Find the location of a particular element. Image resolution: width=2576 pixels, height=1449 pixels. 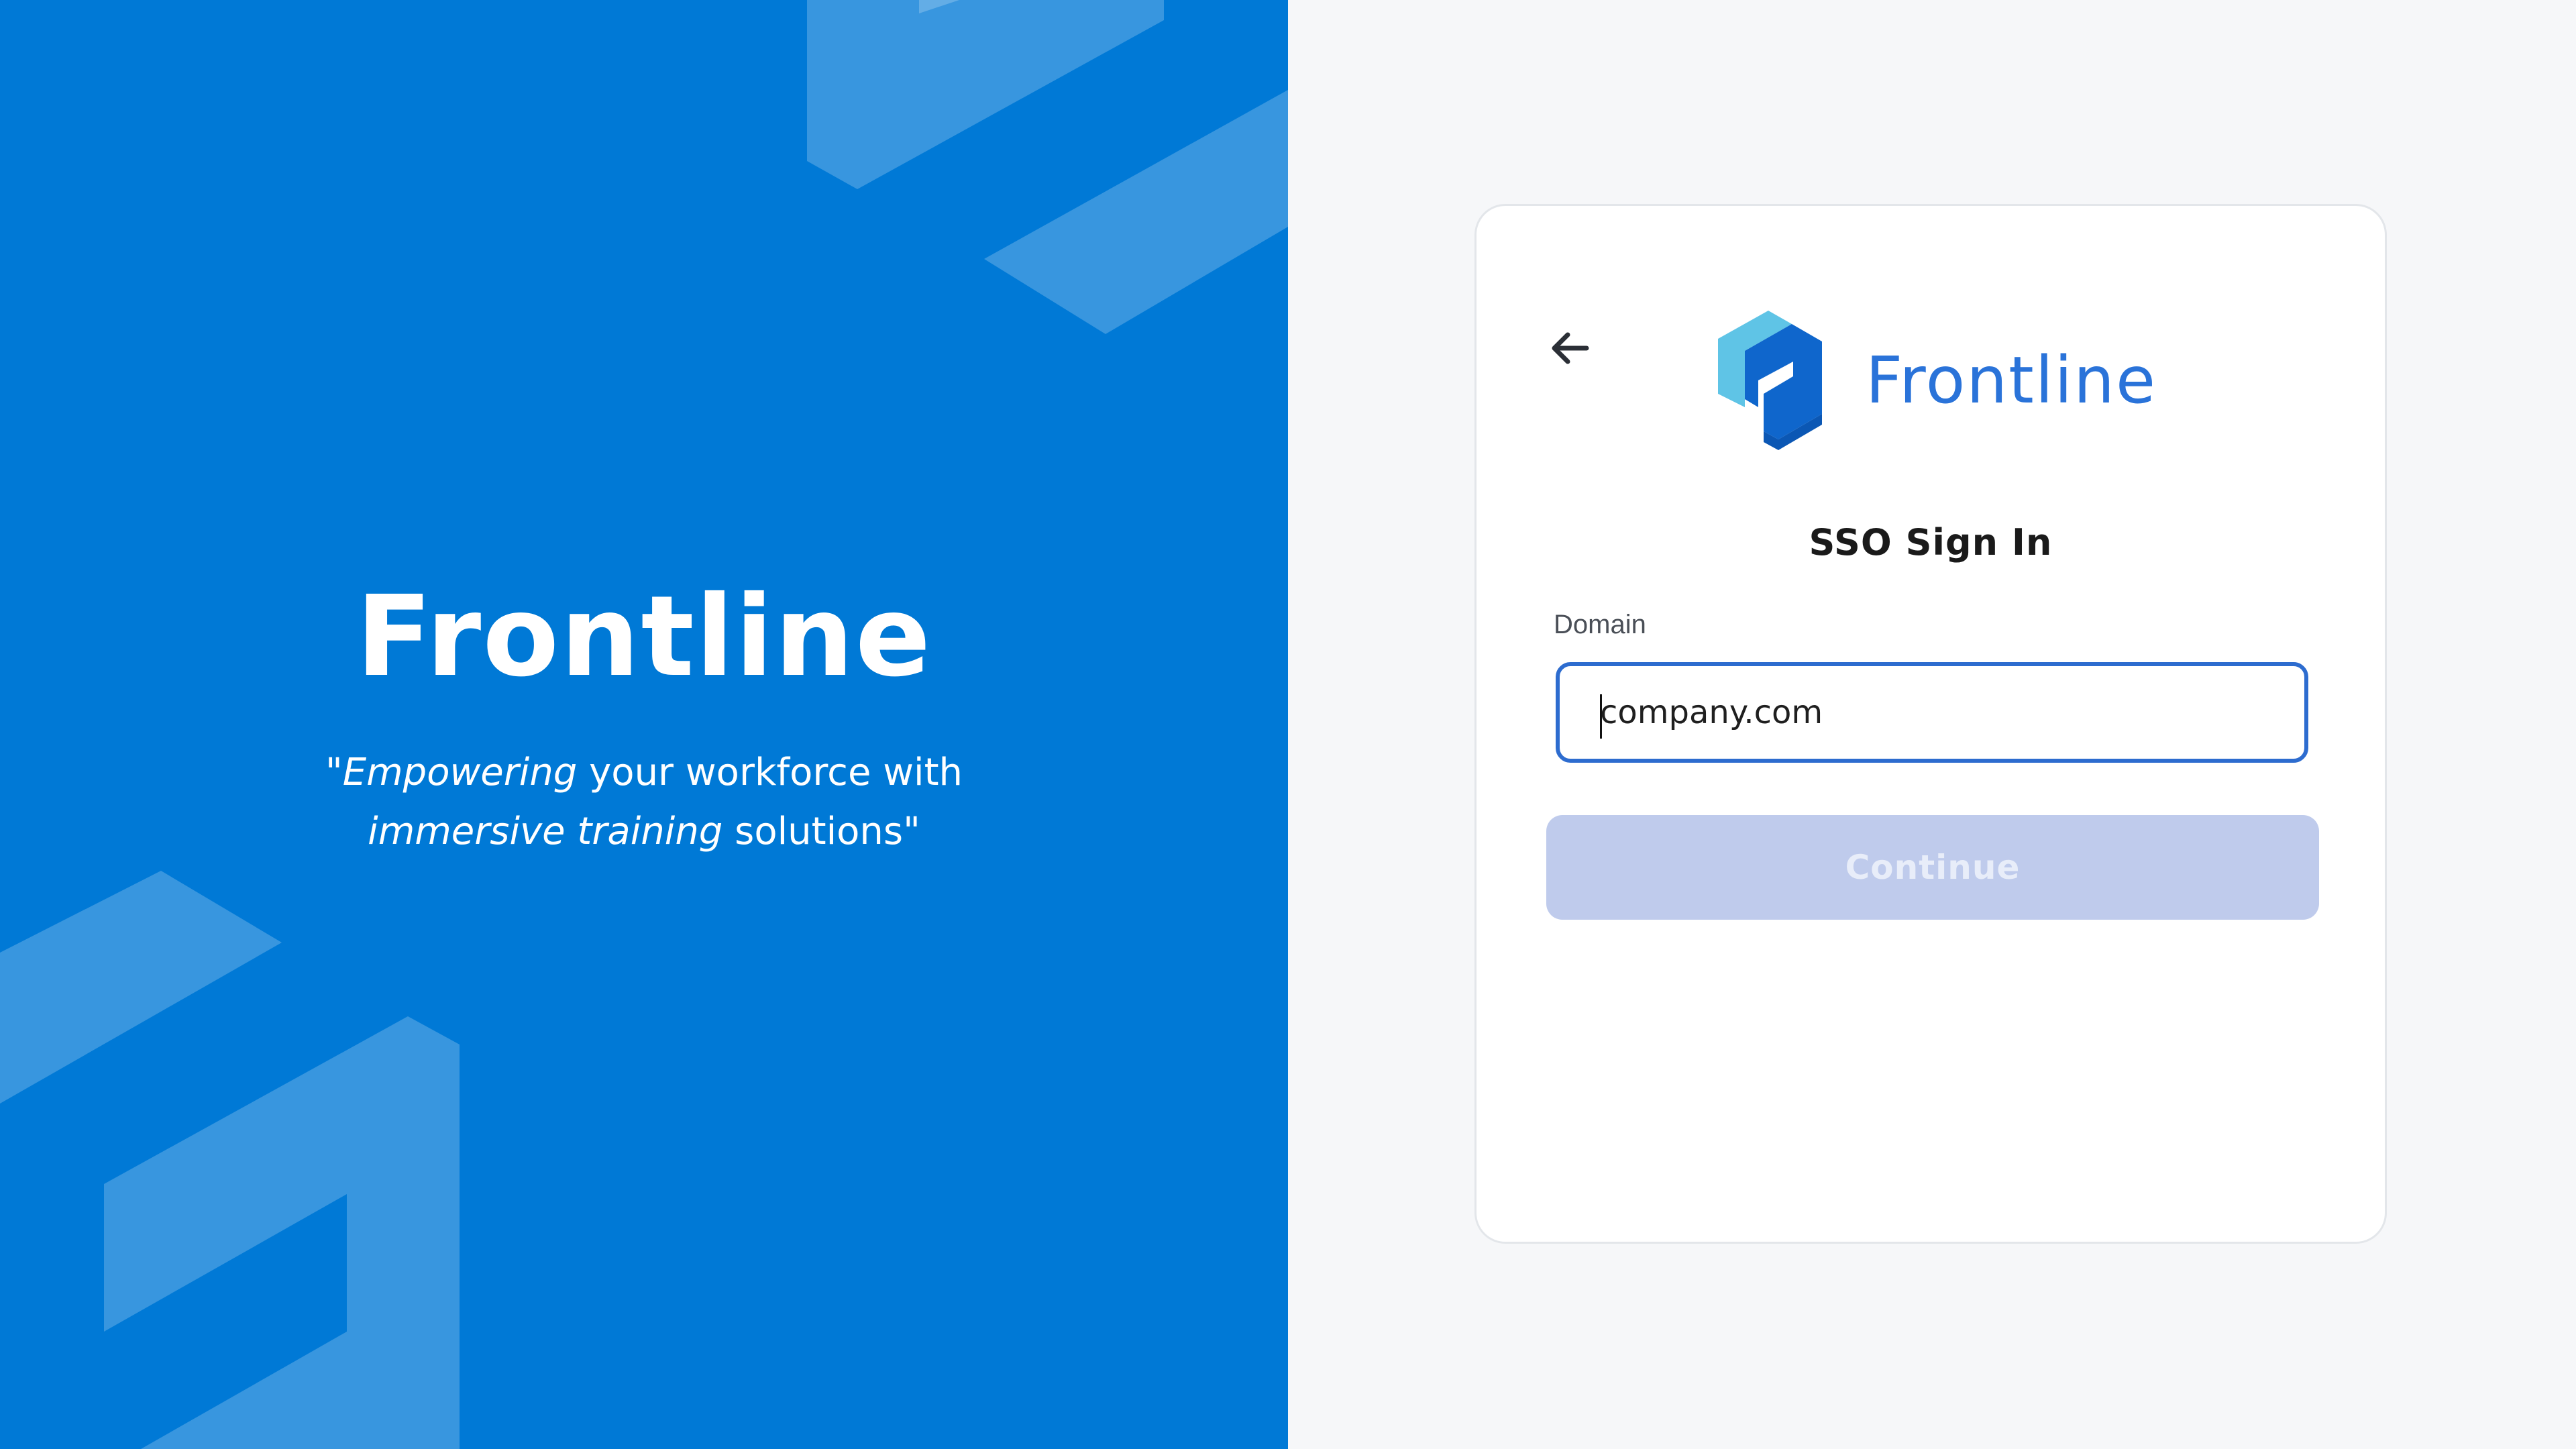

tagline-quote-open: " is located at coordinates (334, 772).